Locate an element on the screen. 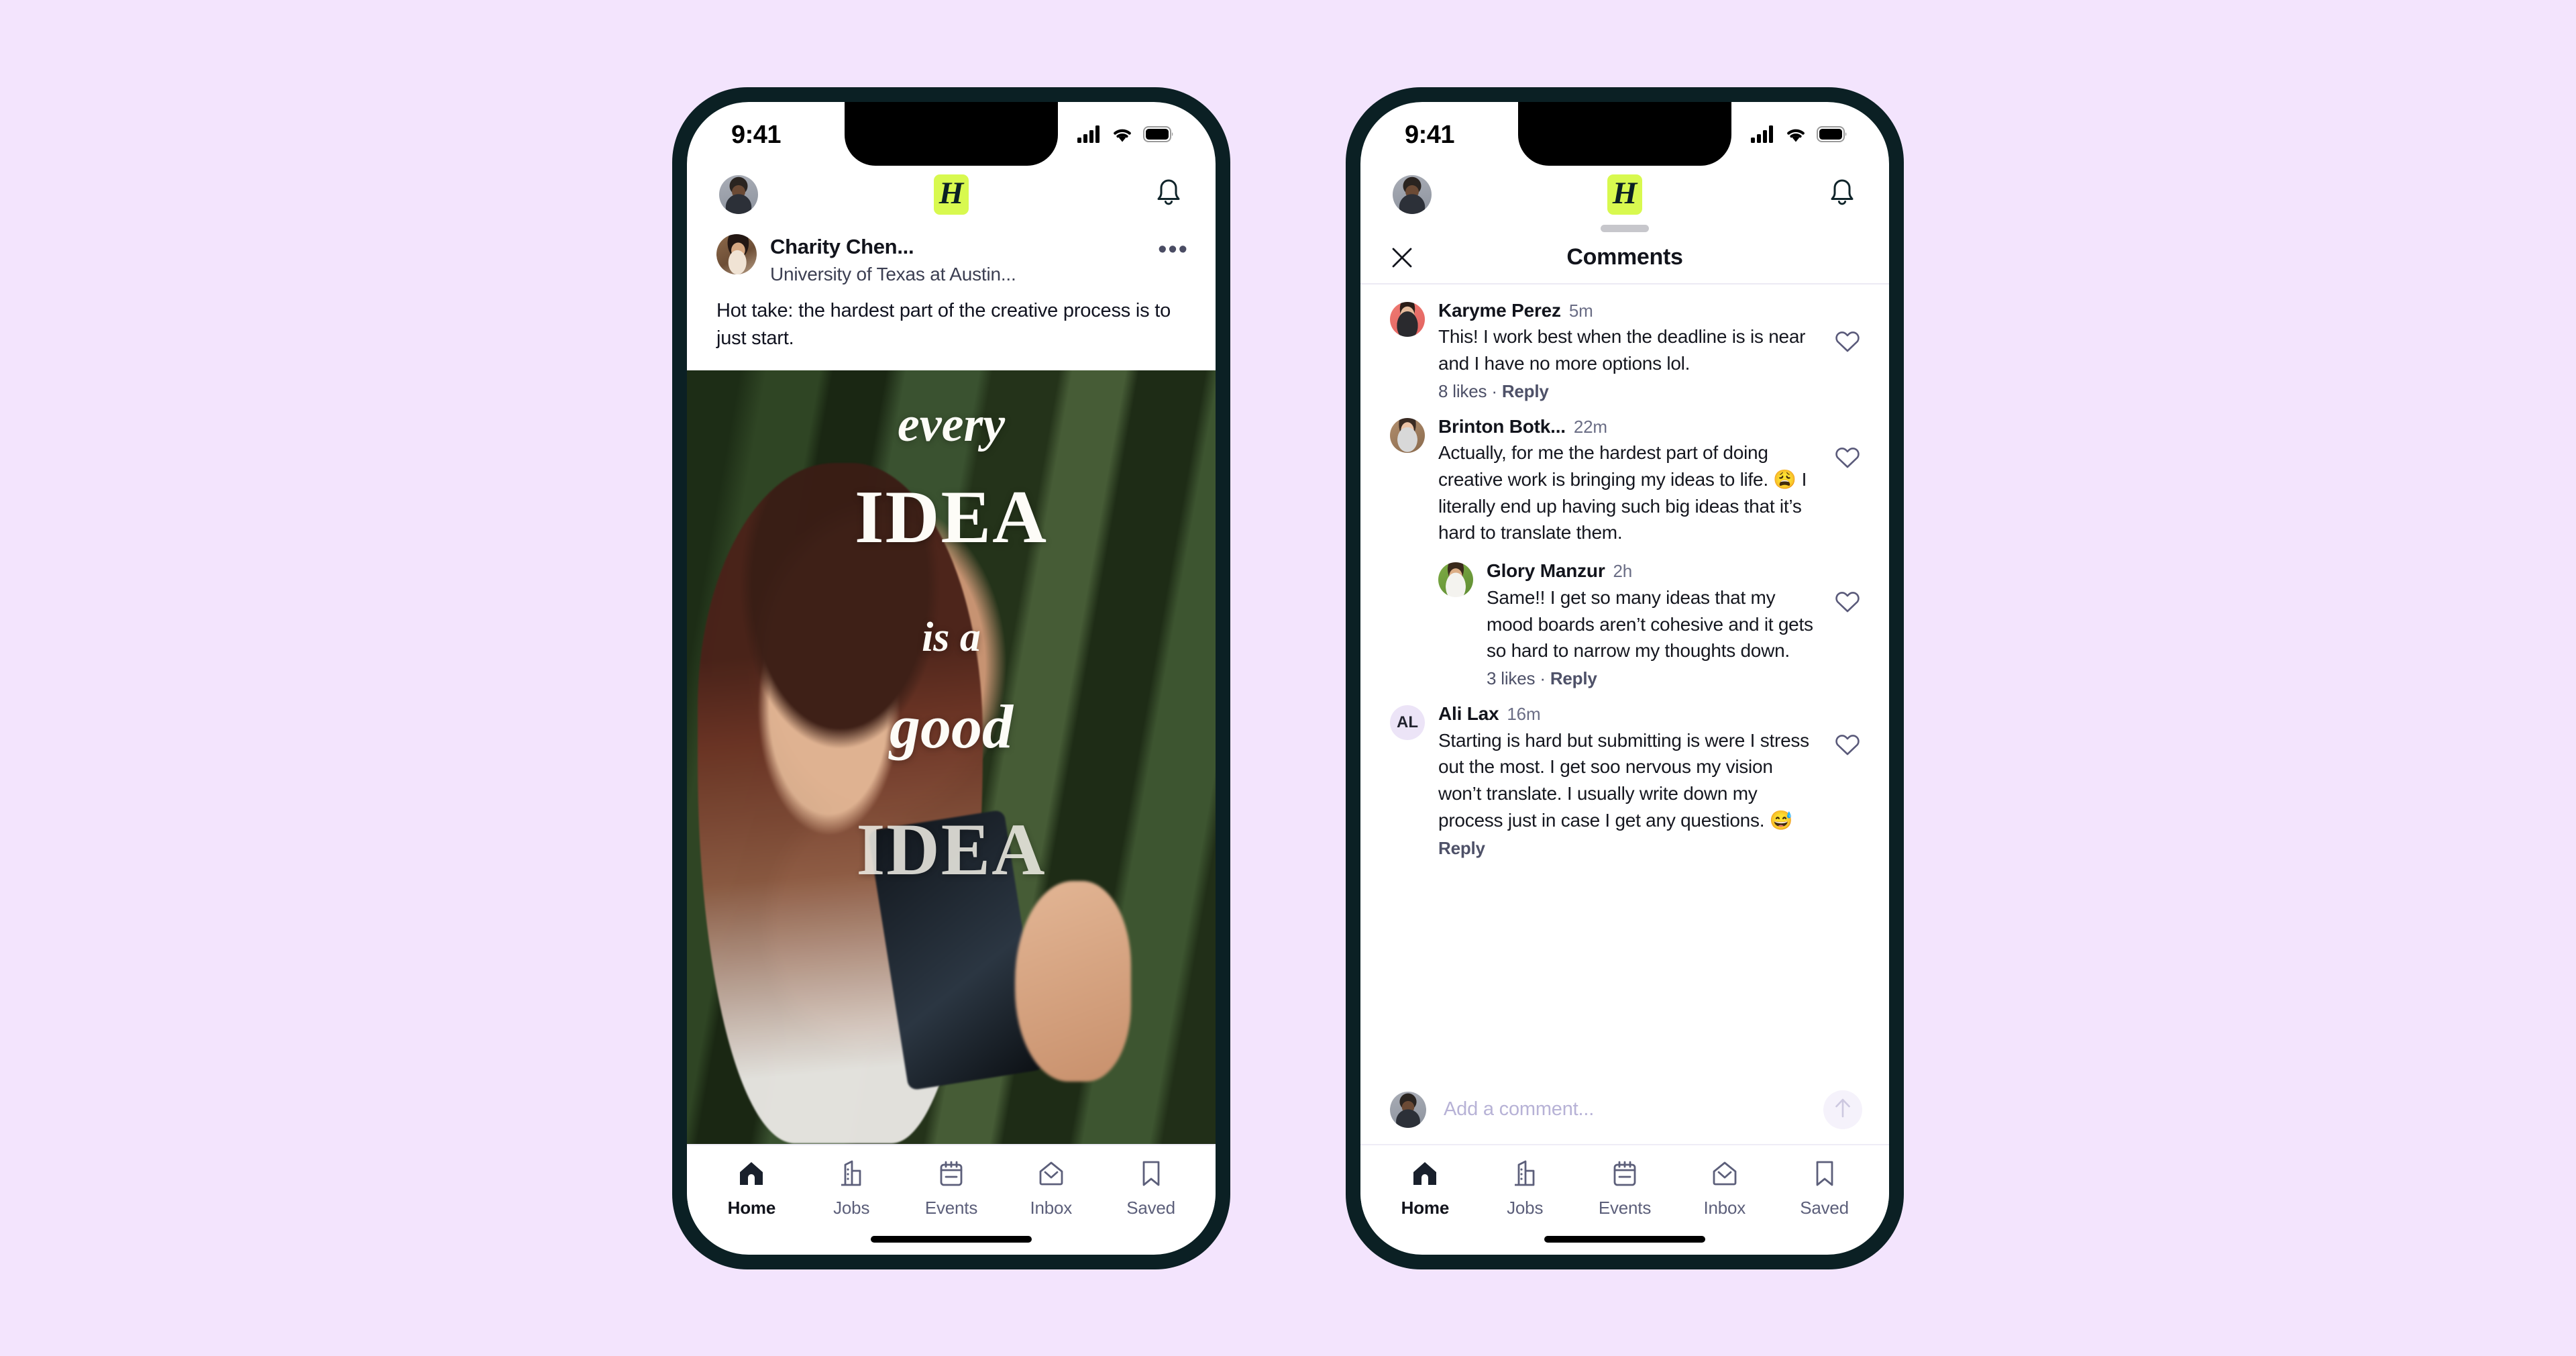  status-icons is located at coordinates (1799, 135).